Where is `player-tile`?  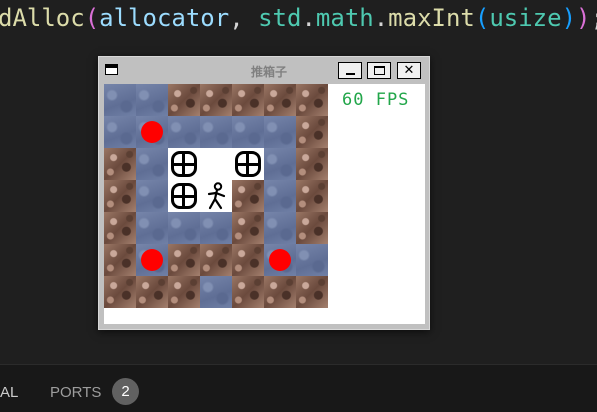 player-tile is located at coordinates (216, 196).